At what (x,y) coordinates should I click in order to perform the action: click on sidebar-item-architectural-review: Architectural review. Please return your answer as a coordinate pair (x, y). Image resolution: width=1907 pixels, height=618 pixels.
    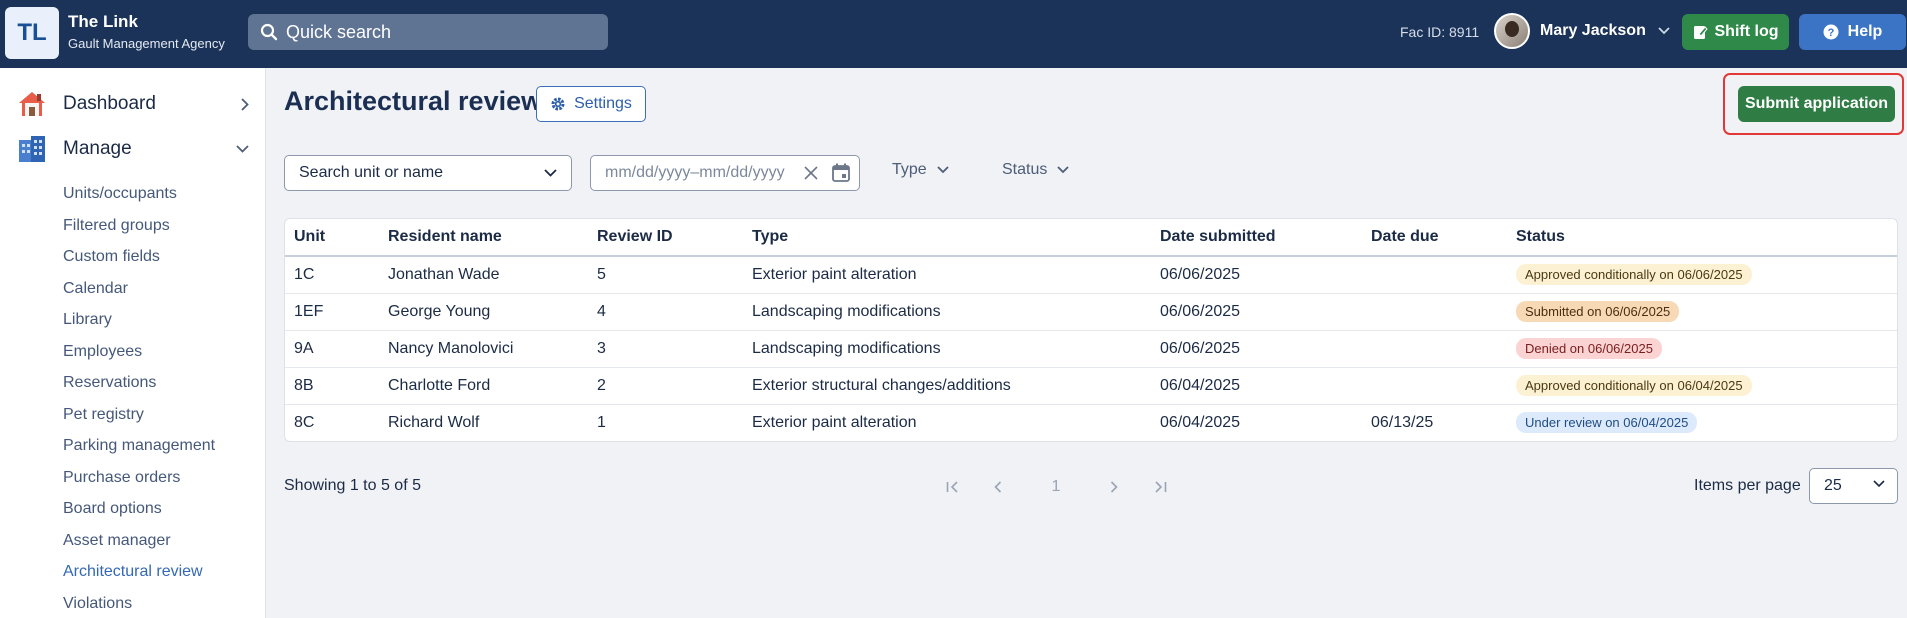
    Looking at the image, I should click on (139, 572).